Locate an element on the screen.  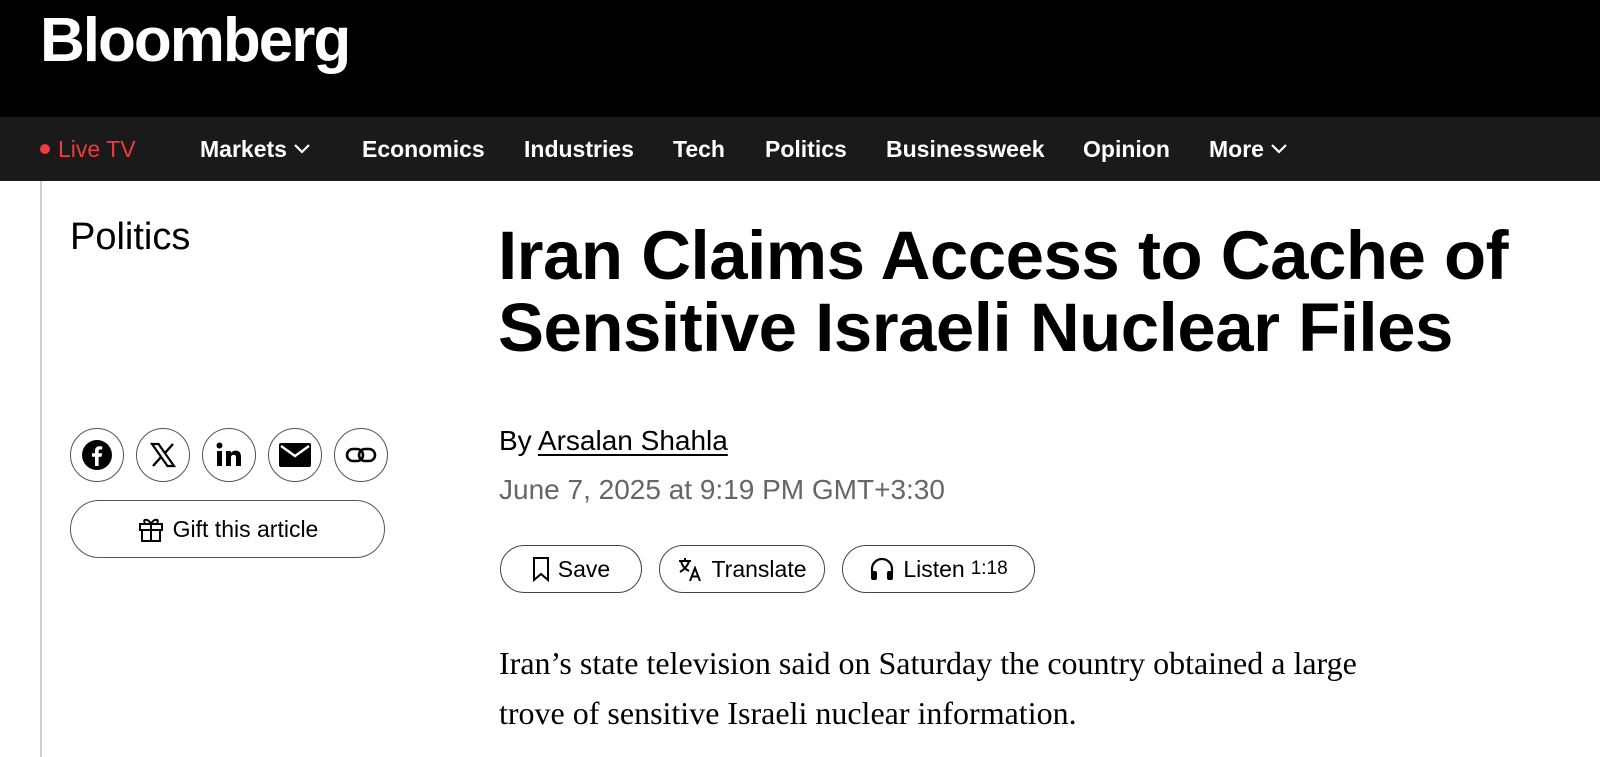
nav-live-tv-label: Live TV is located at coordinates (97, 149).